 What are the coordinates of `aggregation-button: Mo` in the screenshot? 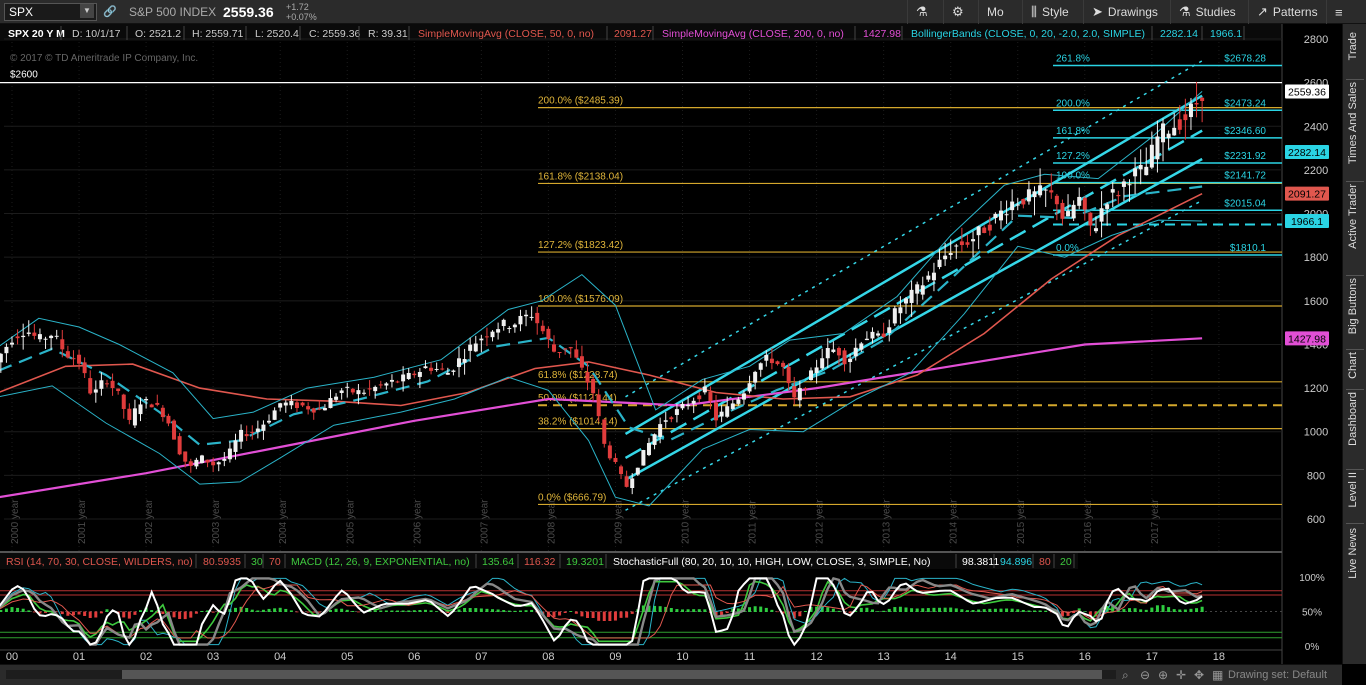 It's located at (1000, 12).